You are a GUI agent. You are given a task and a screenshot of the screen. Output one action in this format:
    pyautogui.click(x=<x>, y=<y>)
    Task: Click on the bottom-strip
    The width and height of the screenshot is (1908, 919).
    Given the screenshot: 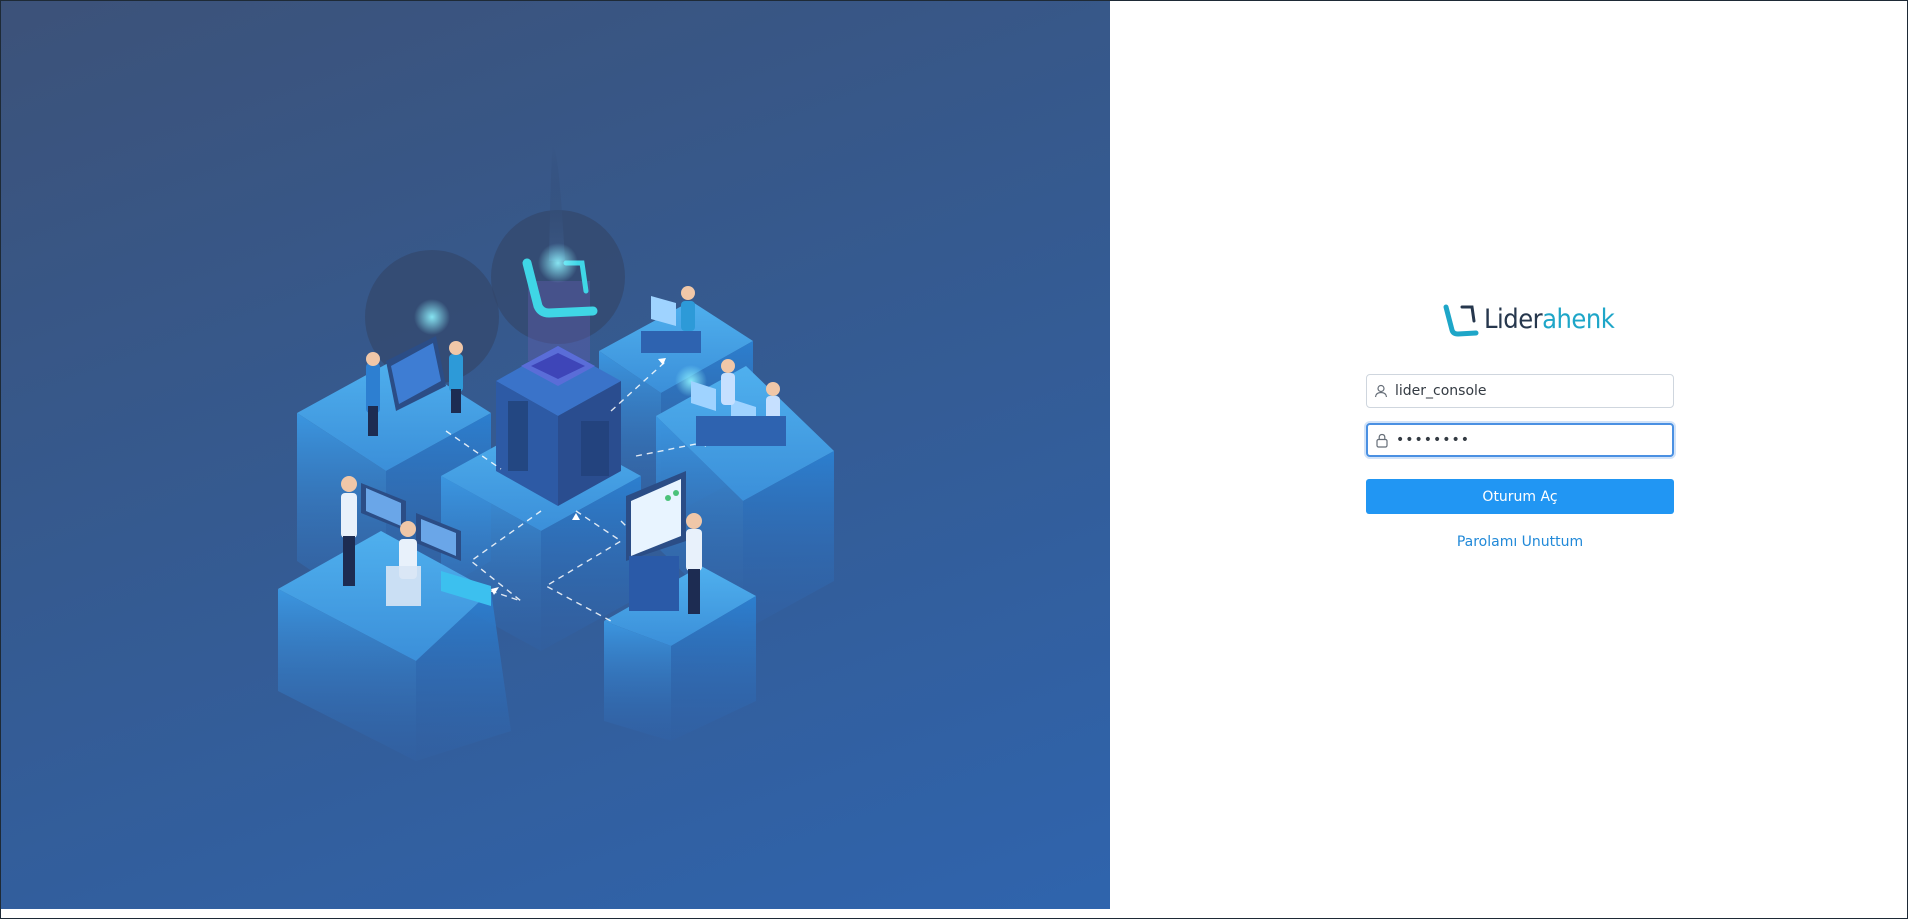 What is the action you would take?
    pyautogui.click(x=555, y=913)
    